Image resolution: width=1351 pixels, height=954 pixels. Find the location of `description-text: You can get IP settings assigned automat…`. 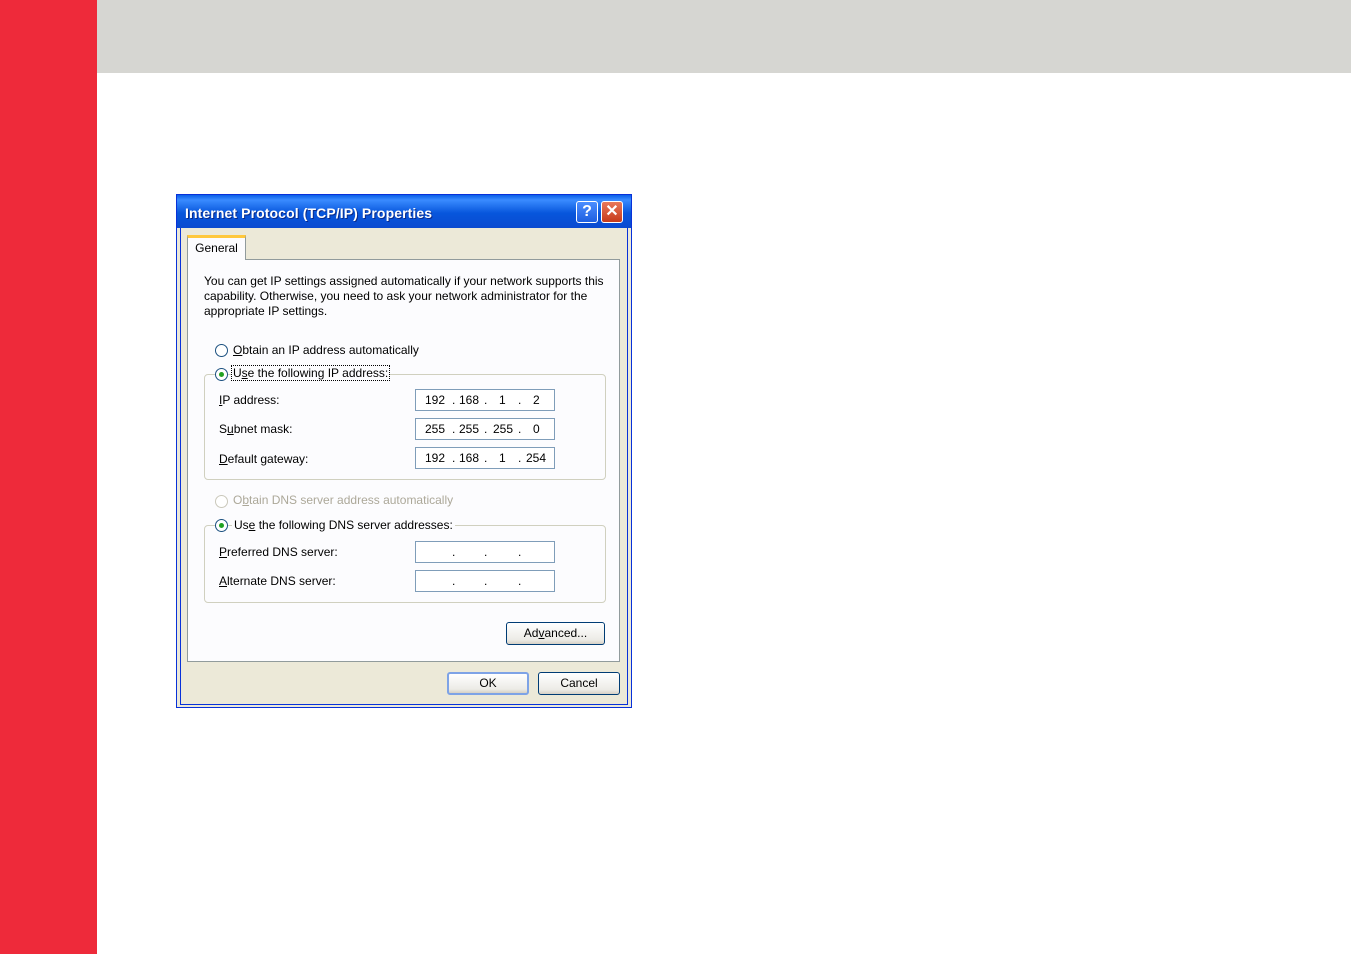

description-text: You can get IP settings assigned automat… is located at coordinates (404, 296).